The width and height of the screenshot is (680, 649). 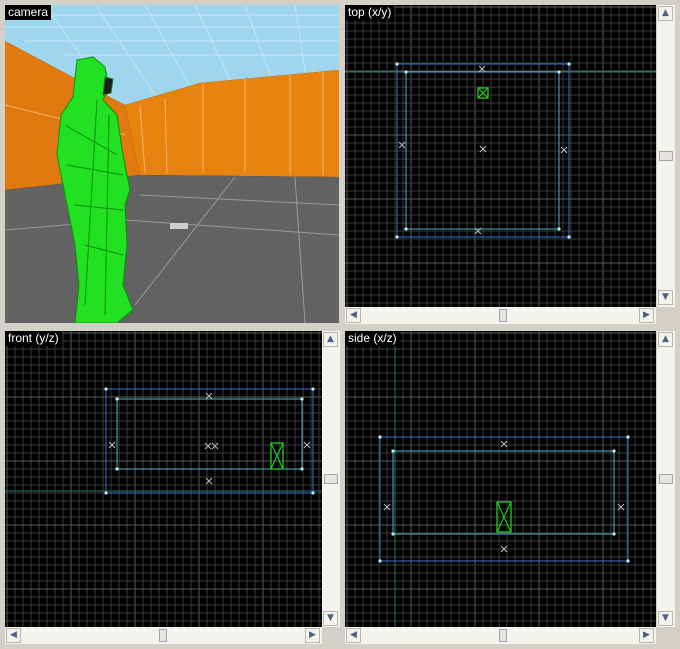 I want to click on front-hscrollbar: ◀ ▶, so click(x=163, y=635).